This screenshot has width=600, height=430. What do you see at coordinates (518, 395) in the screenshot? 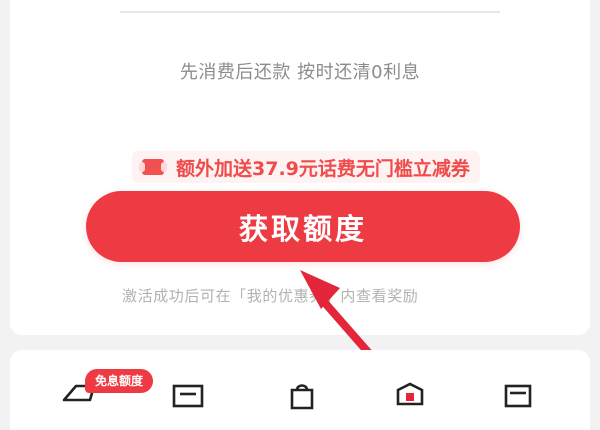
I see `calendar-icon` at bounding box center [518, 395].